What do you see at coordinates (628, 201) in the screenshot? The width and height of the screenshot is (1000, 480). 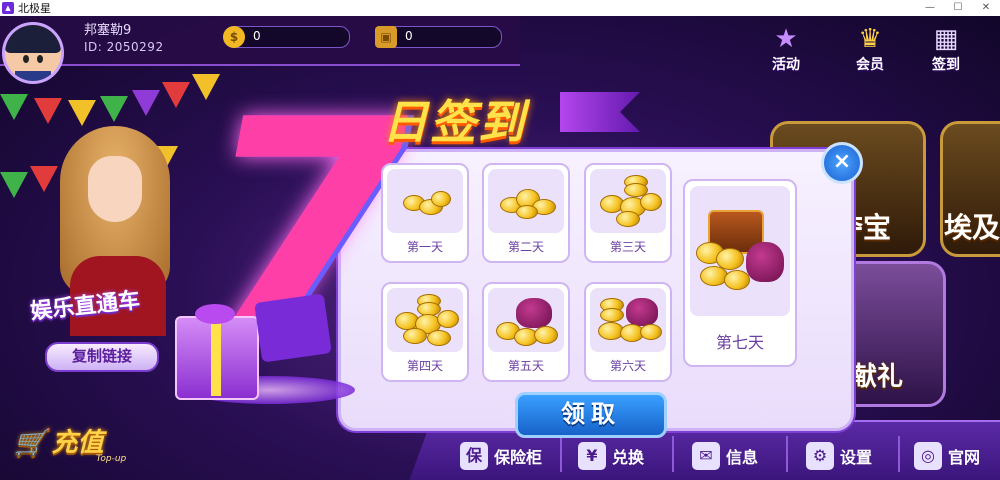 I see `day-3-reward-image` at bounding box center [628, 201].